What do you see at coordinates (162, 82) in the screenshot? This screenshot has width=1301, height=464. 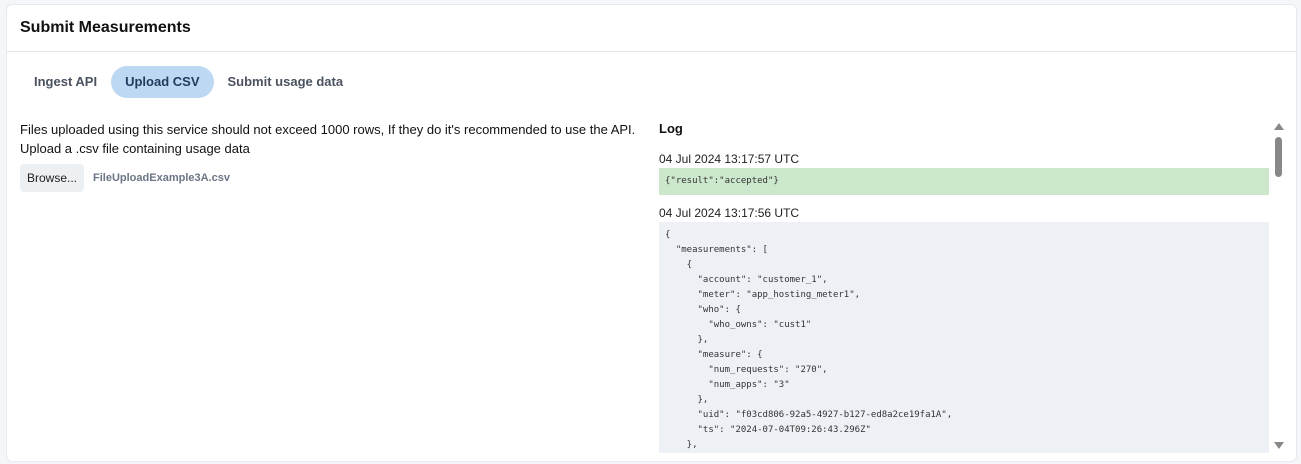 I see `tab-upload-csv: Upload CSV` at bounding box center [162, 82].